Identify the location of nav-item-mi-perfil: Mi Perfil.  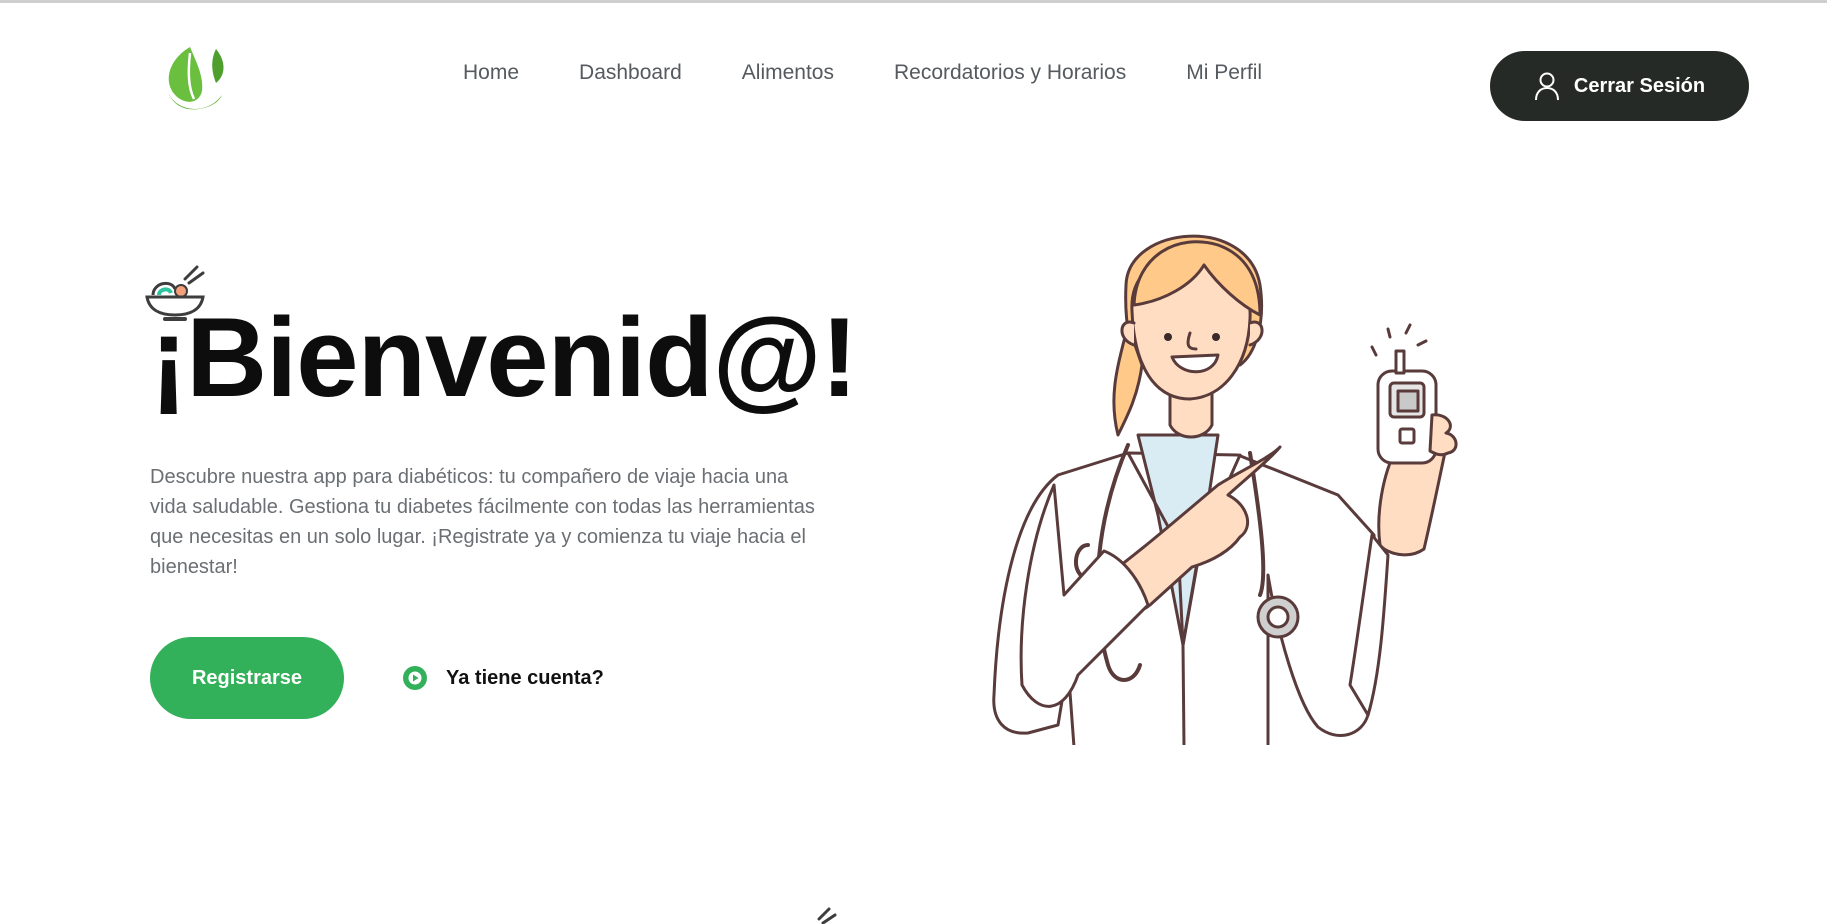
(1224, 73).